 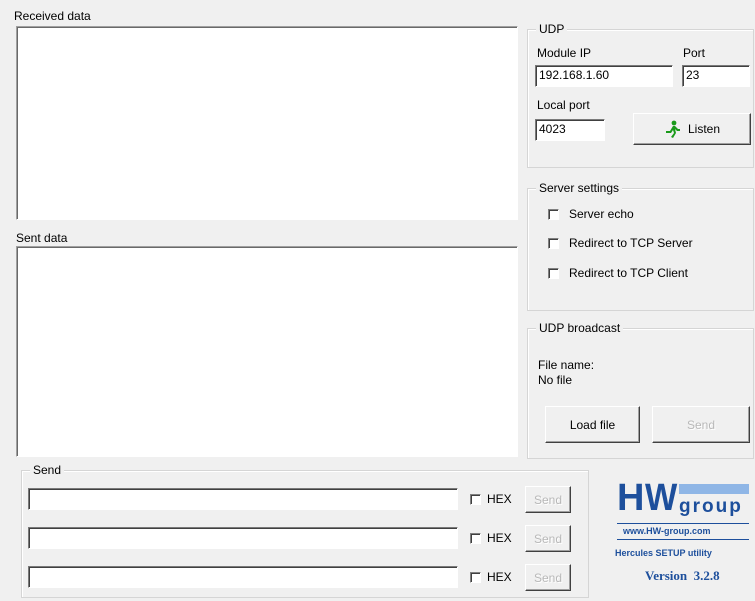 I want to click on brand-bar, so click(x=714, y=489).